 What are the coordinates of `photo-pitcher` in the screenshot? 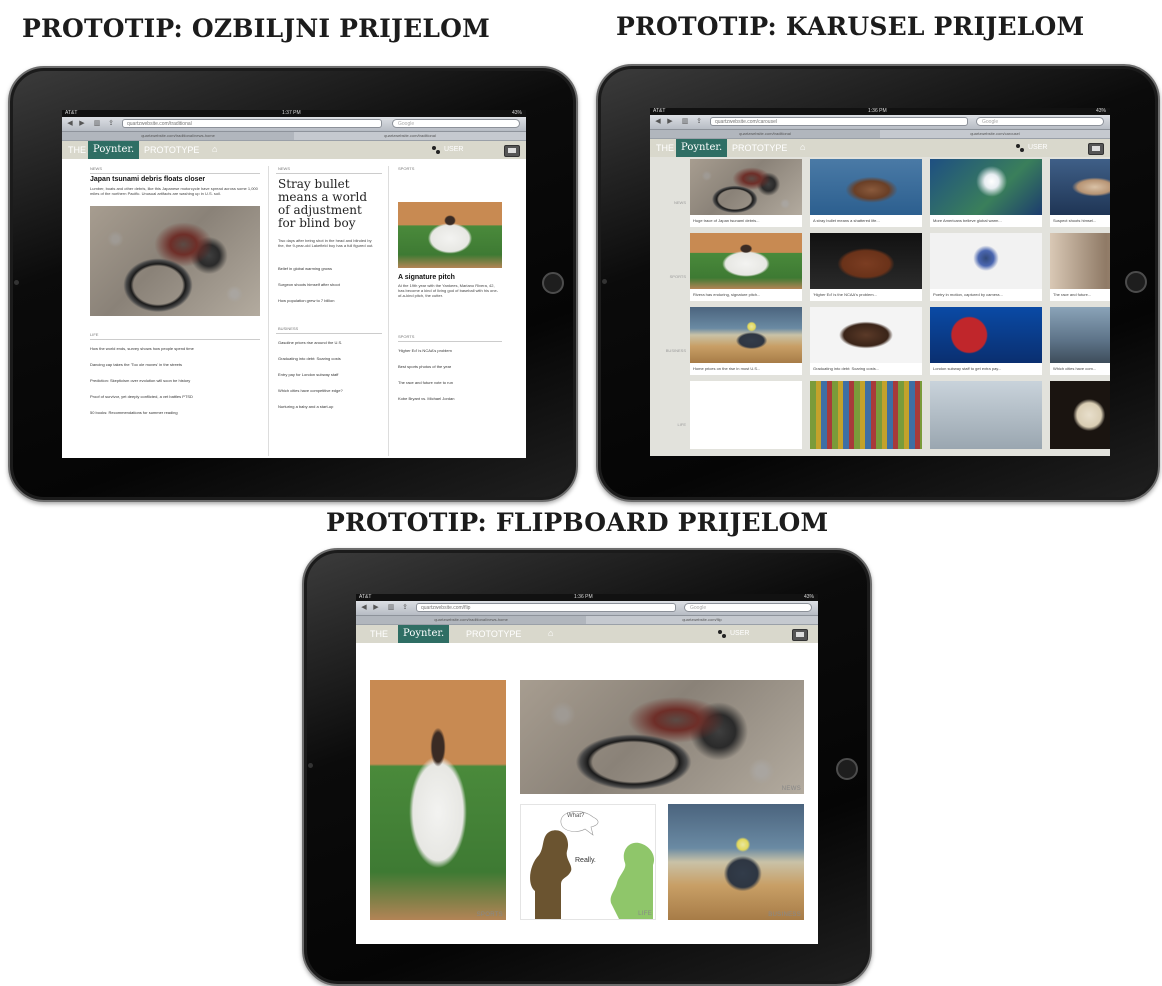 It's located at (450, 235).